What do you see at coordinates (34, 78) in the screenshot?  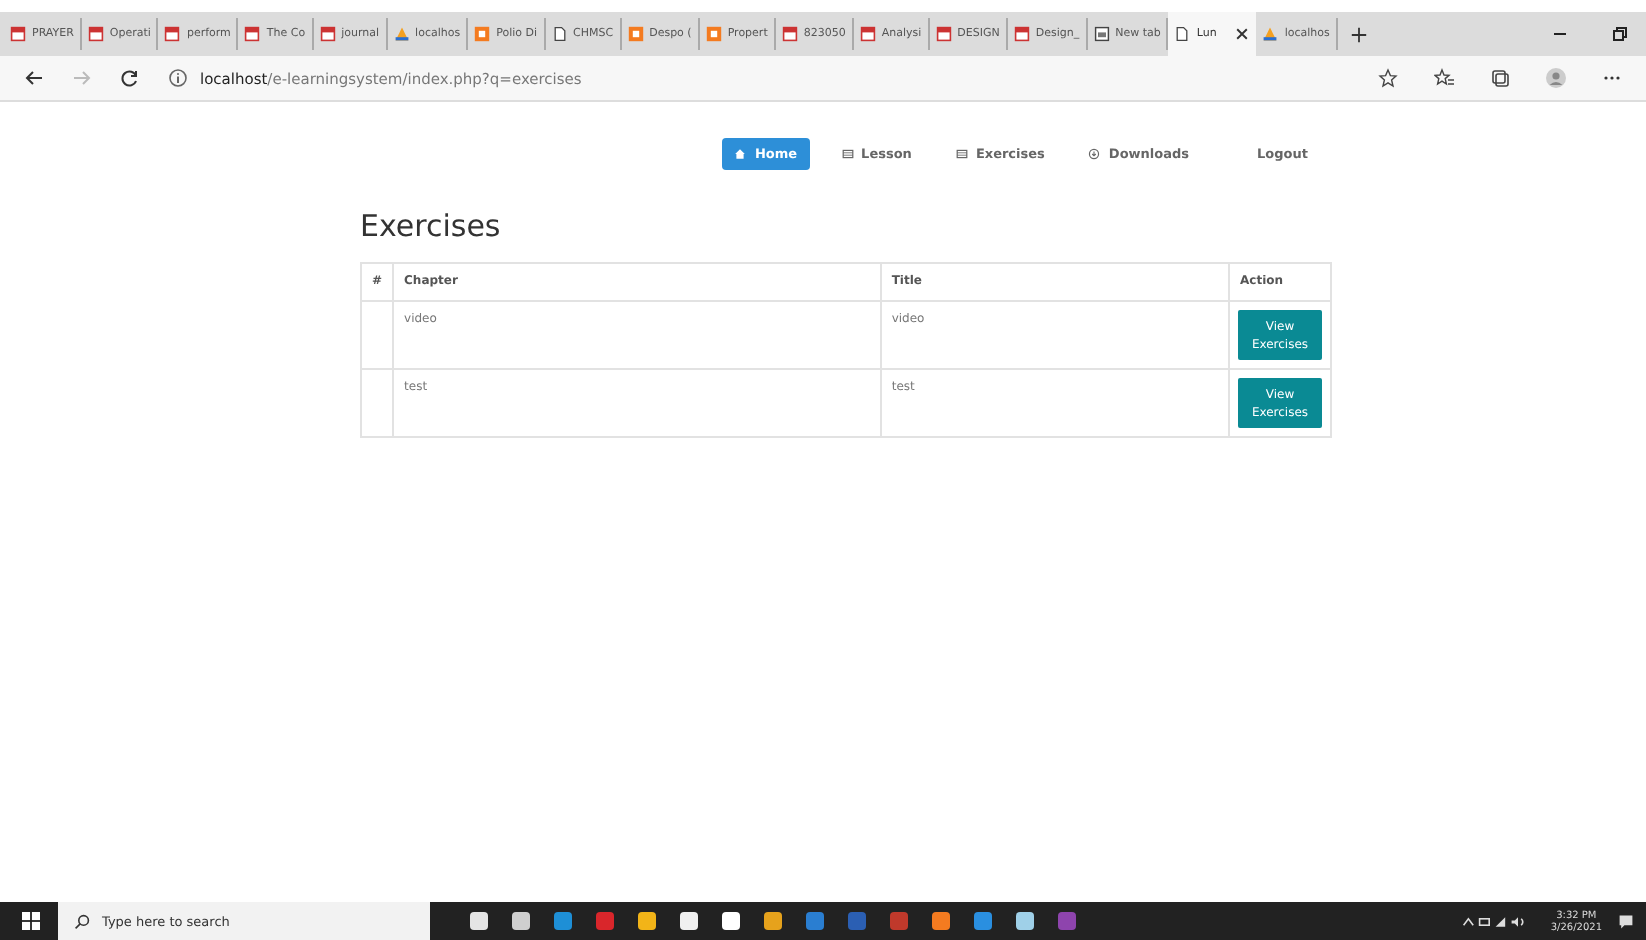 I see `back-icon` at bounding box center [34, 78].